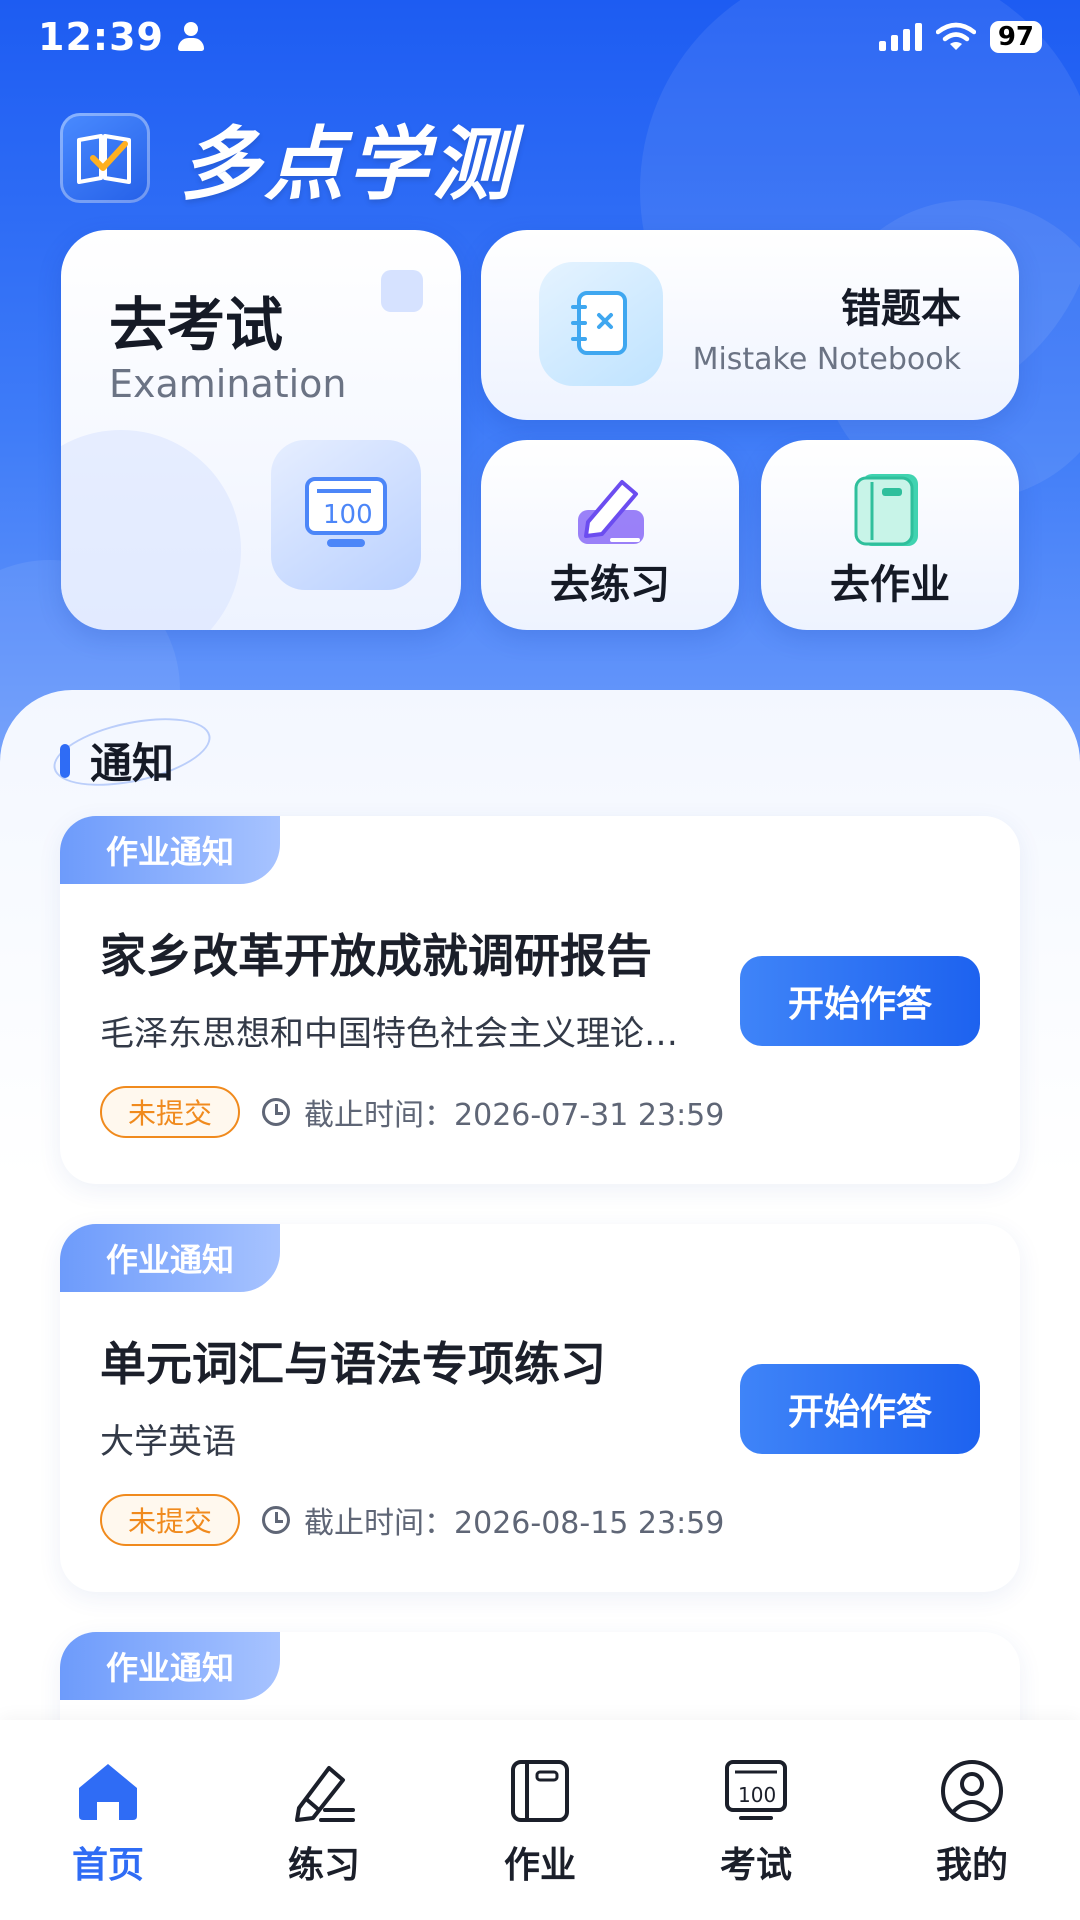 The width and height of the screenshot is (1080, 1920). Describe the element at coordinates (261, 430) in the screenshot. I see `exam-card: 去考试 Examination 100` at that location.